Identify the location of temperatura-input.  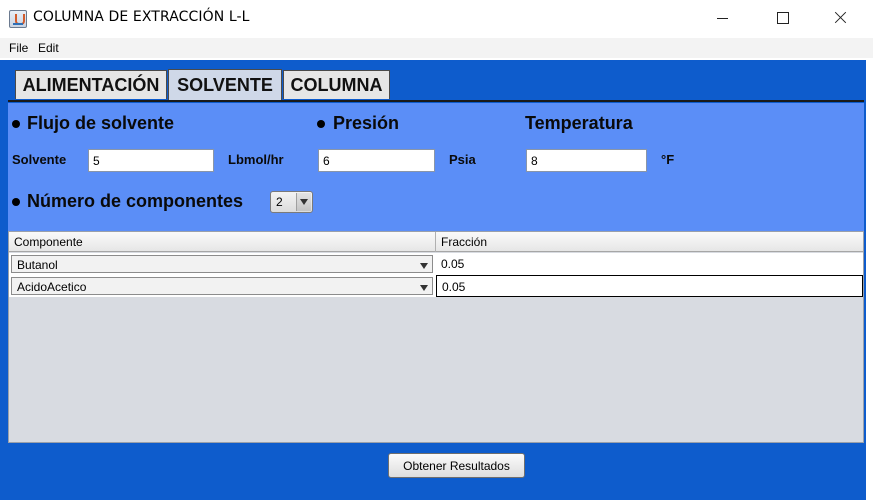
(586, 160).